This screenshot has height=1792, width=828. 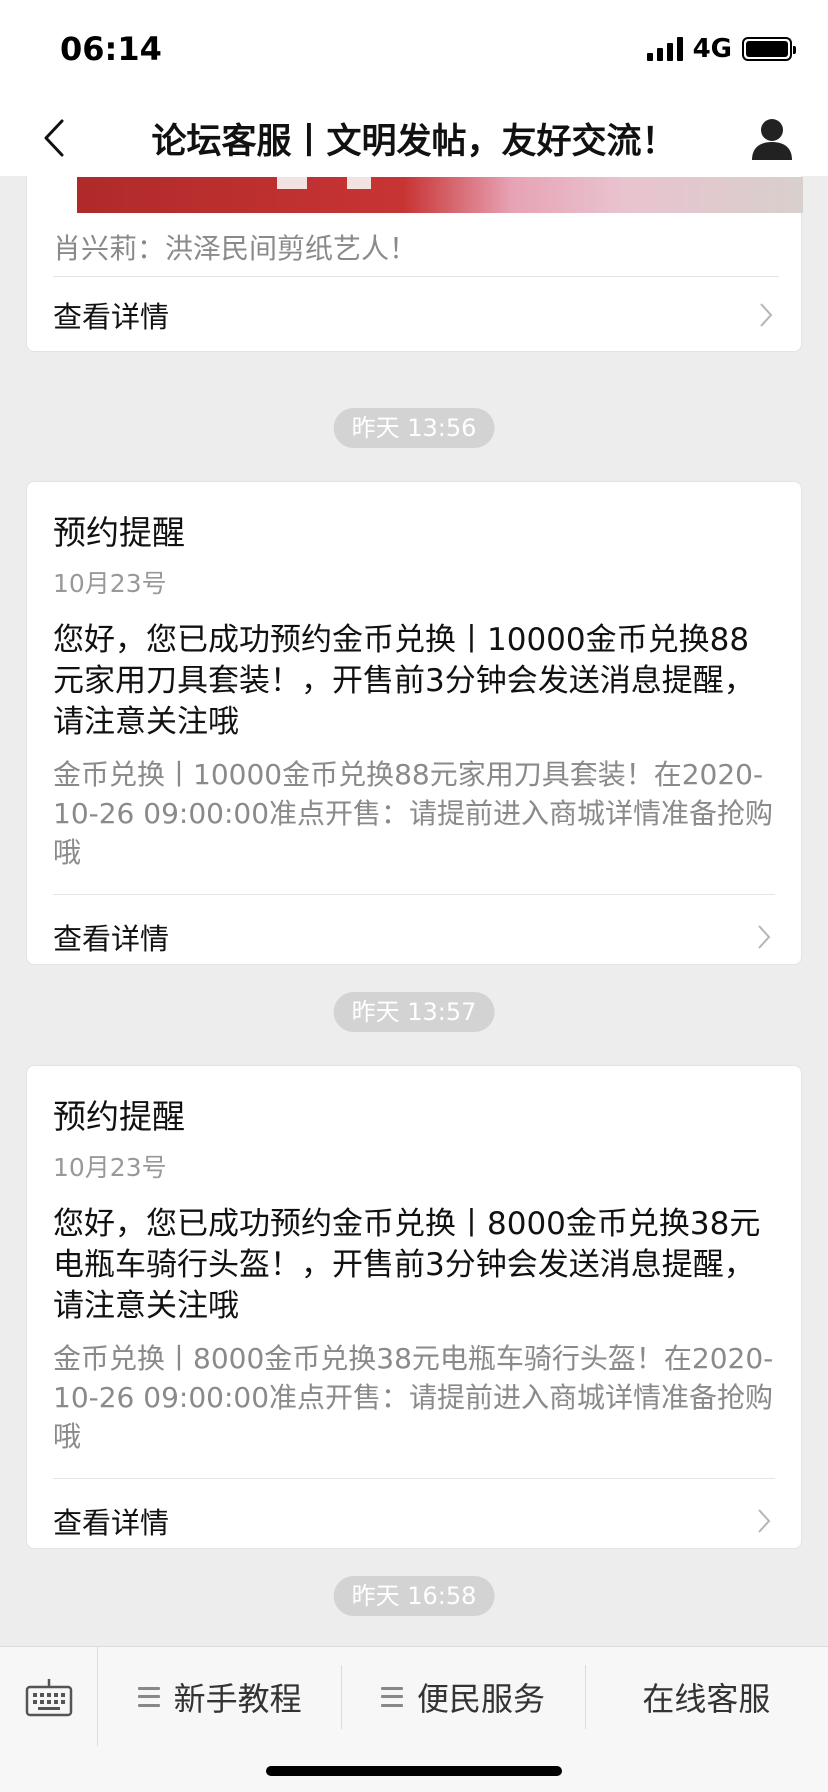 I want to click on chevron-left-icon, so click(x=54, y=138).